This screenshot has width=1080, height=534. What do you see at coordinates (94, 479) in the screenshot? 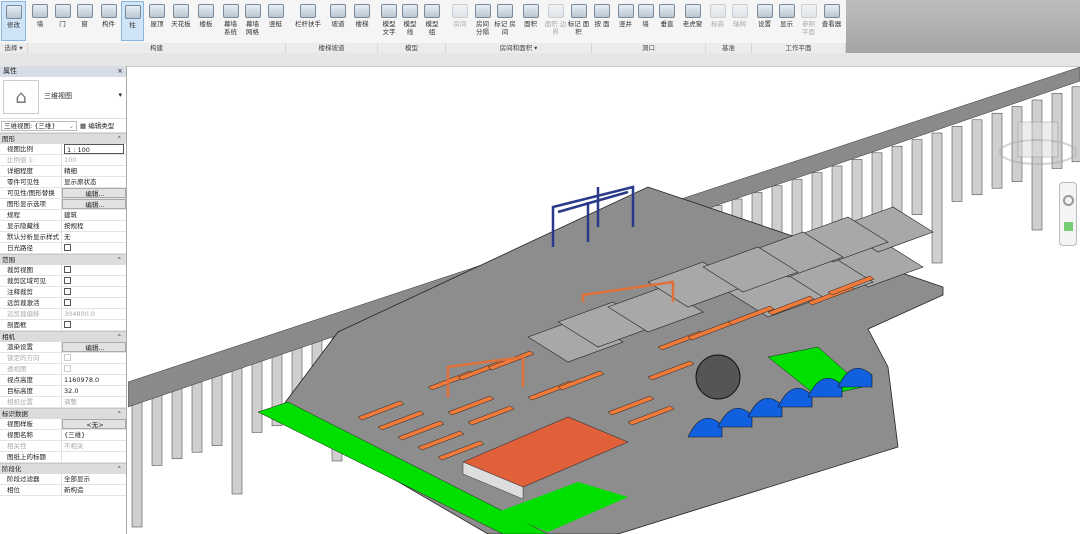
I see `property-value: 全部显示` at bounding box center [94, 479].